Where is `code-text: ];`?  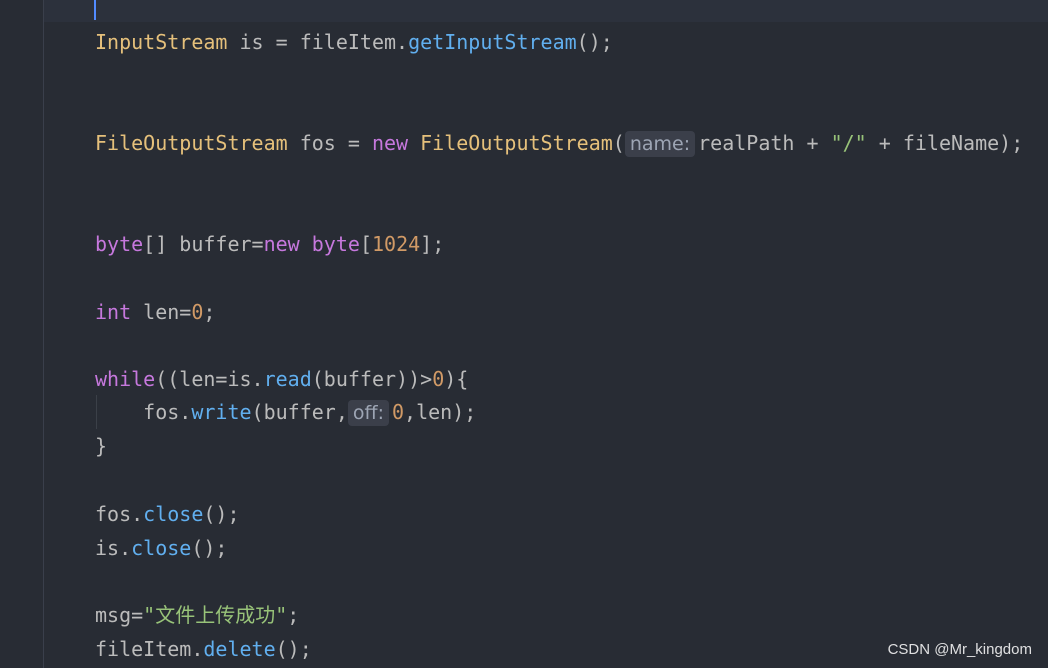
code-text: ]; is located at coordinates (432, 244).